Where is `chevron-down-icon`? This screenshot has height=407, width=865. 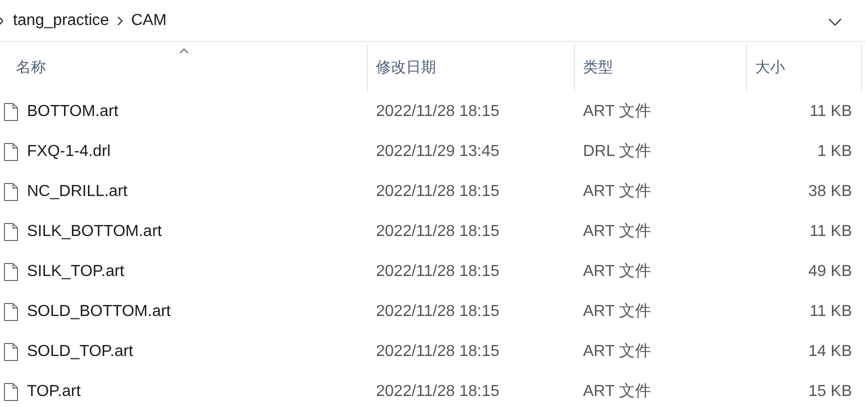 chevron-down-icon is located at coordinates (835, 22).